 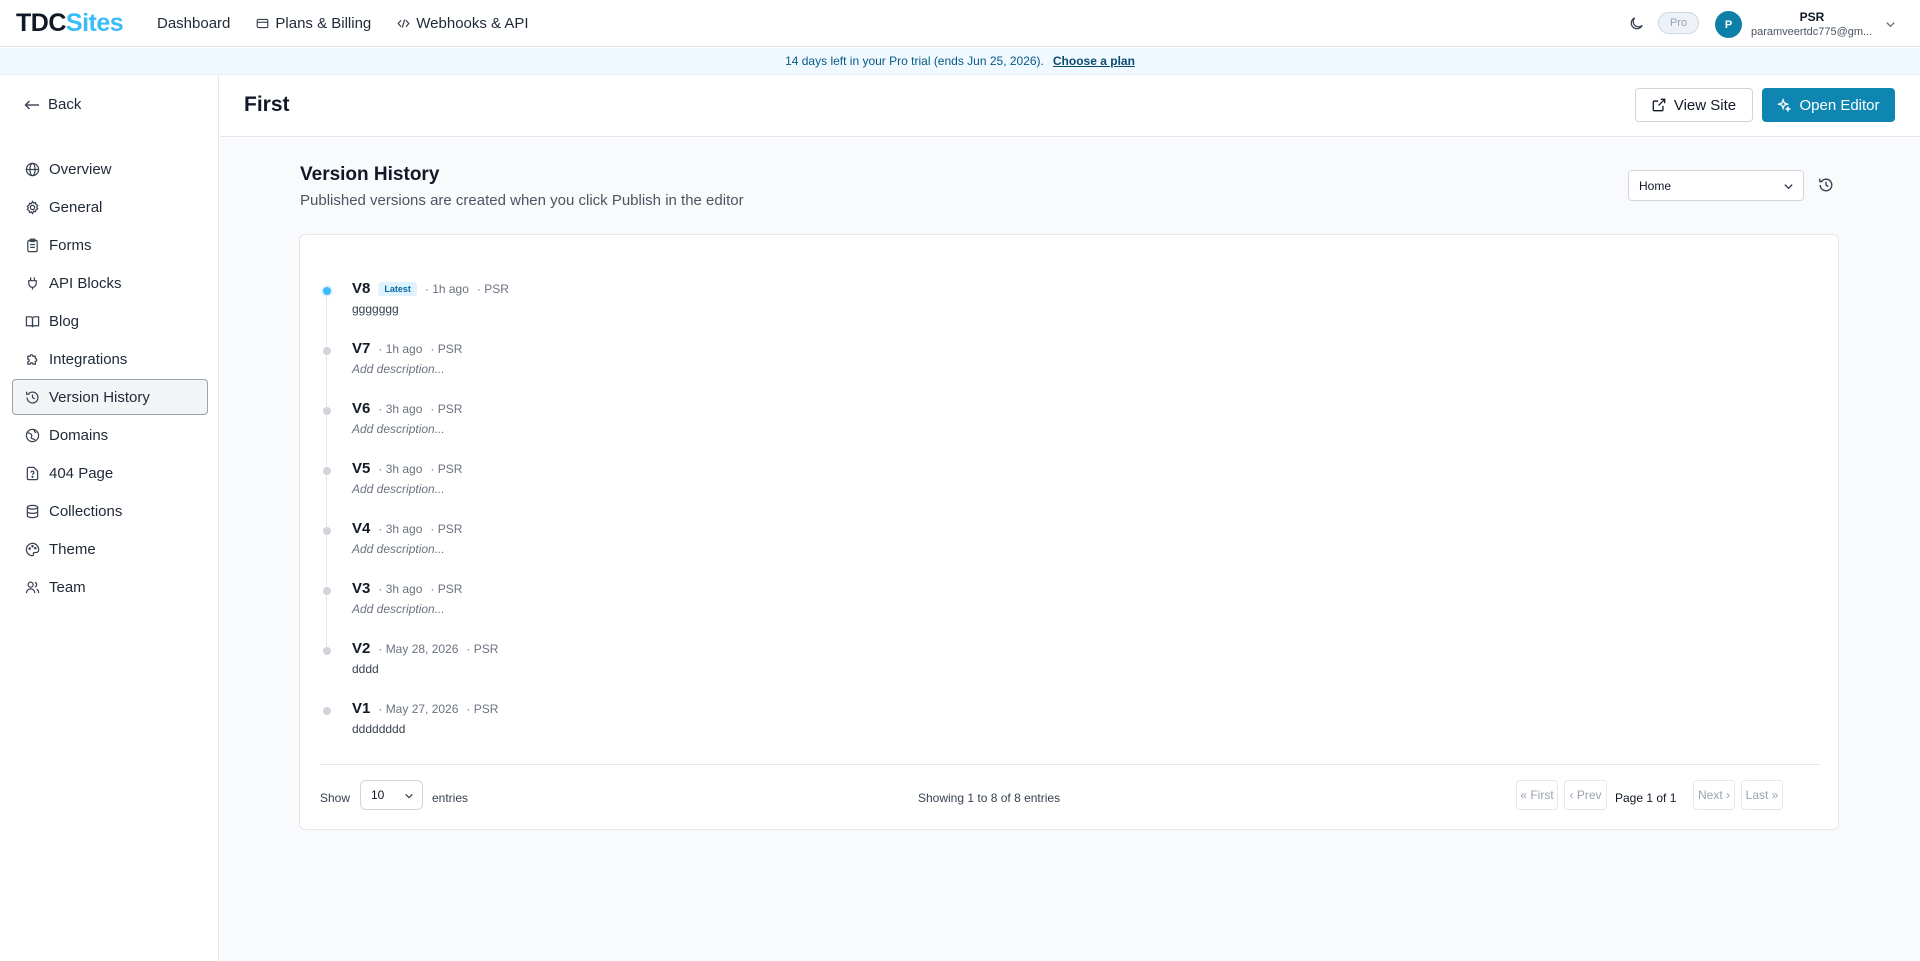 What do you see at coordinates (263, 23) in the screenshot?
I see `credit-card-icon` at bounding box center [263, 23].